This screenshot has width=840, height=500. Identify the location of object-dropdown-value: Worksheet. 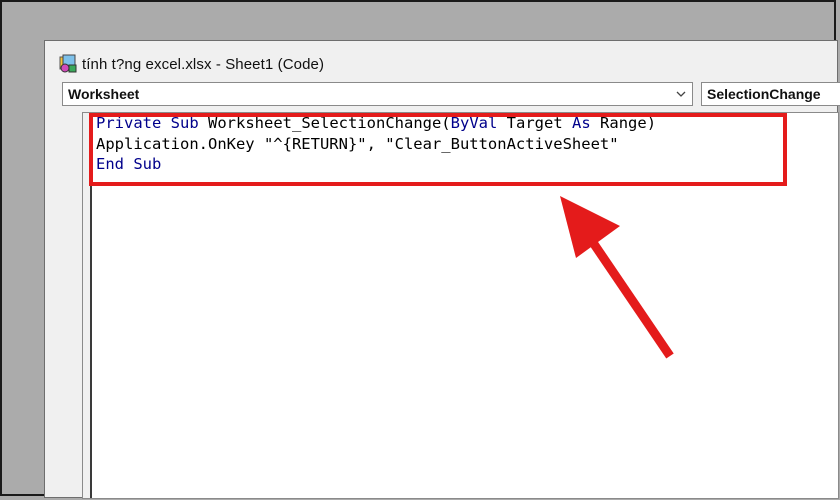
(104, 94).